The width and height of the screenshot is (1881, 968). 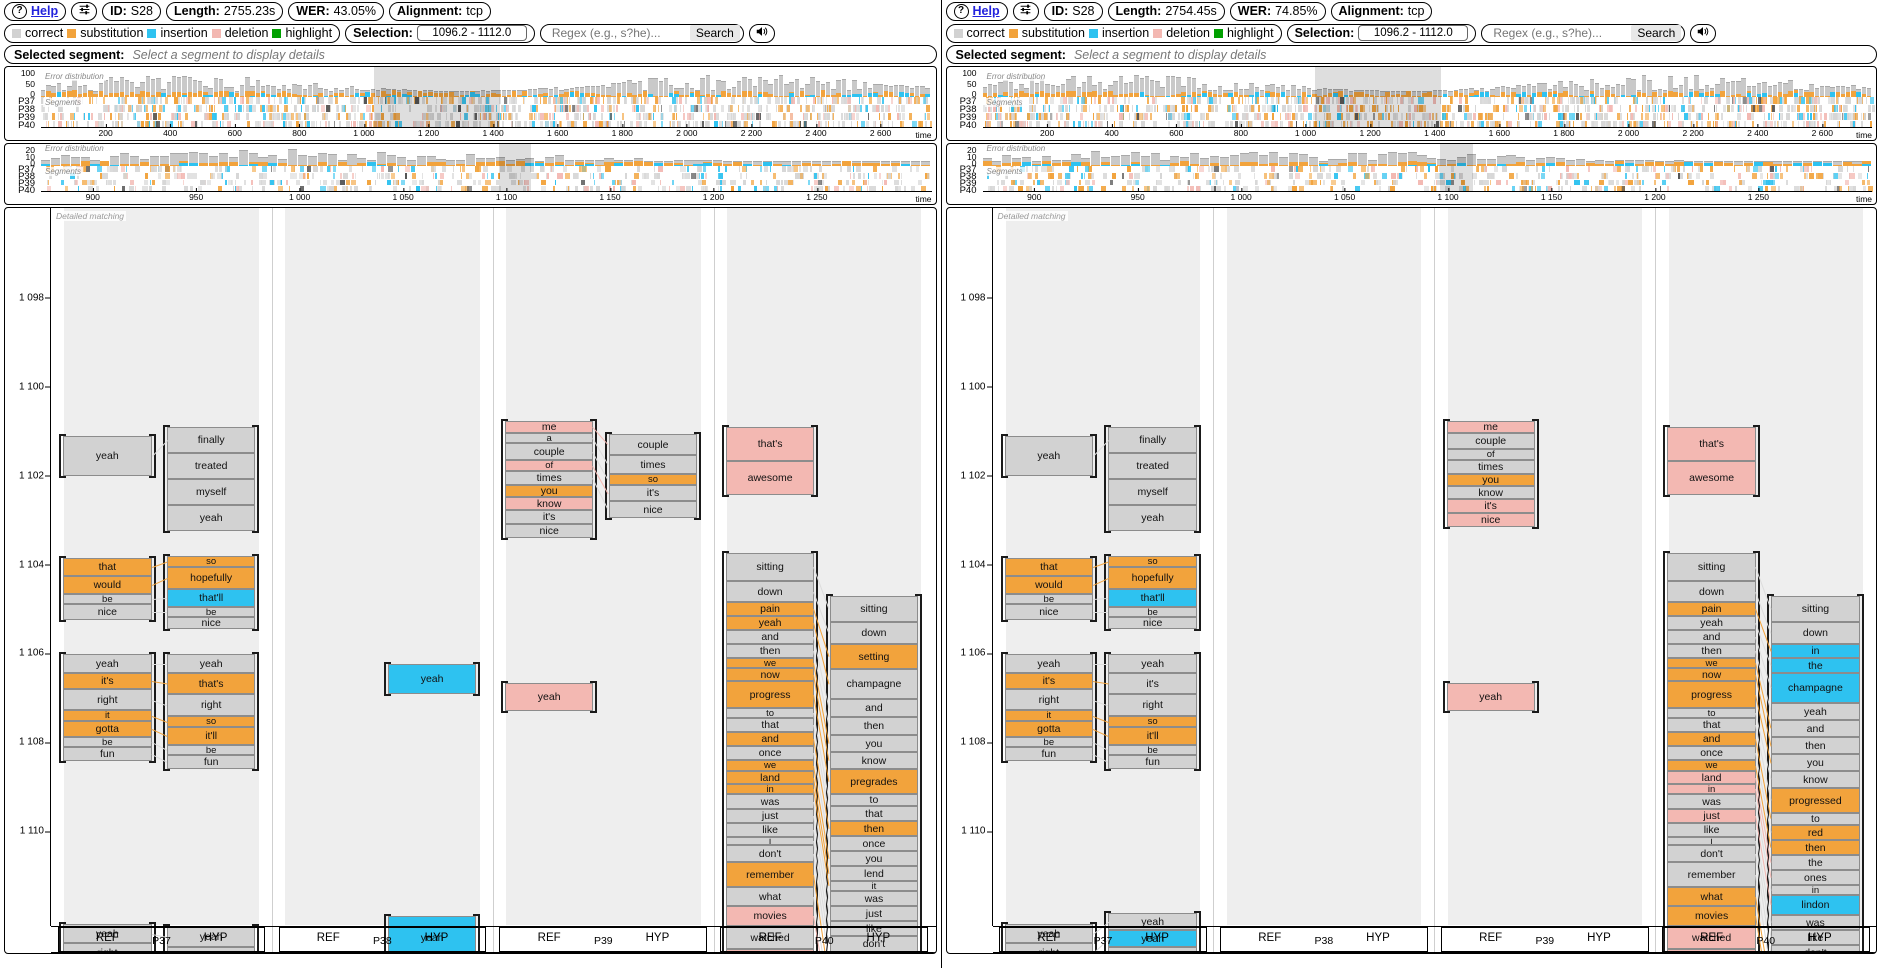 What do you see at coordinates (1152, 492) in the screenshot?
I see `right-detail-word: myself` at bounding box center [1152, 492].